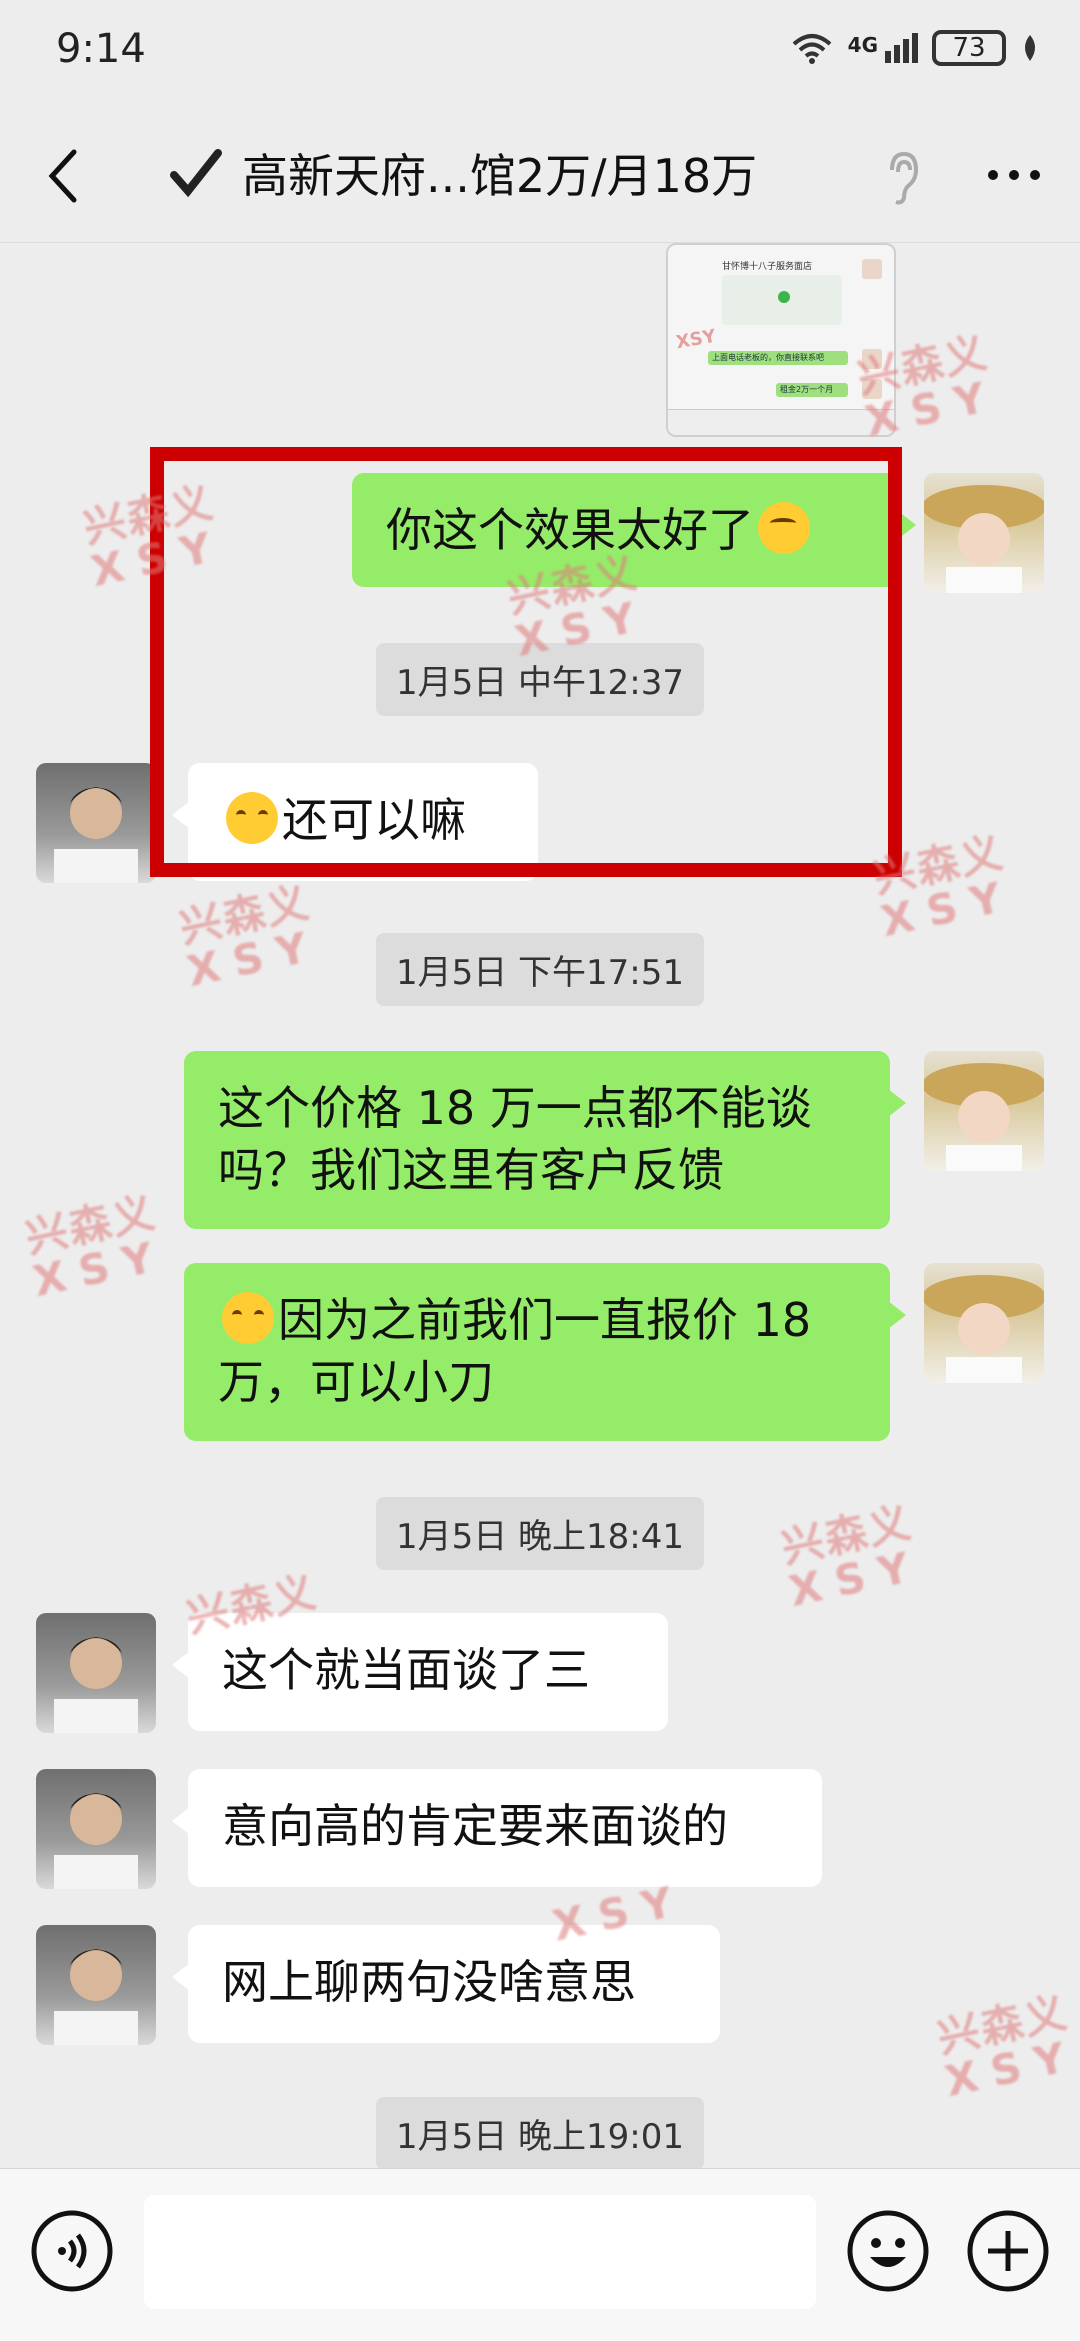 Image resolution: width=1080 pixels, height=2341 pixels. Describe the element at coordinates (784, 297) in the screenshot. I see `map-pin-icon` at that location.